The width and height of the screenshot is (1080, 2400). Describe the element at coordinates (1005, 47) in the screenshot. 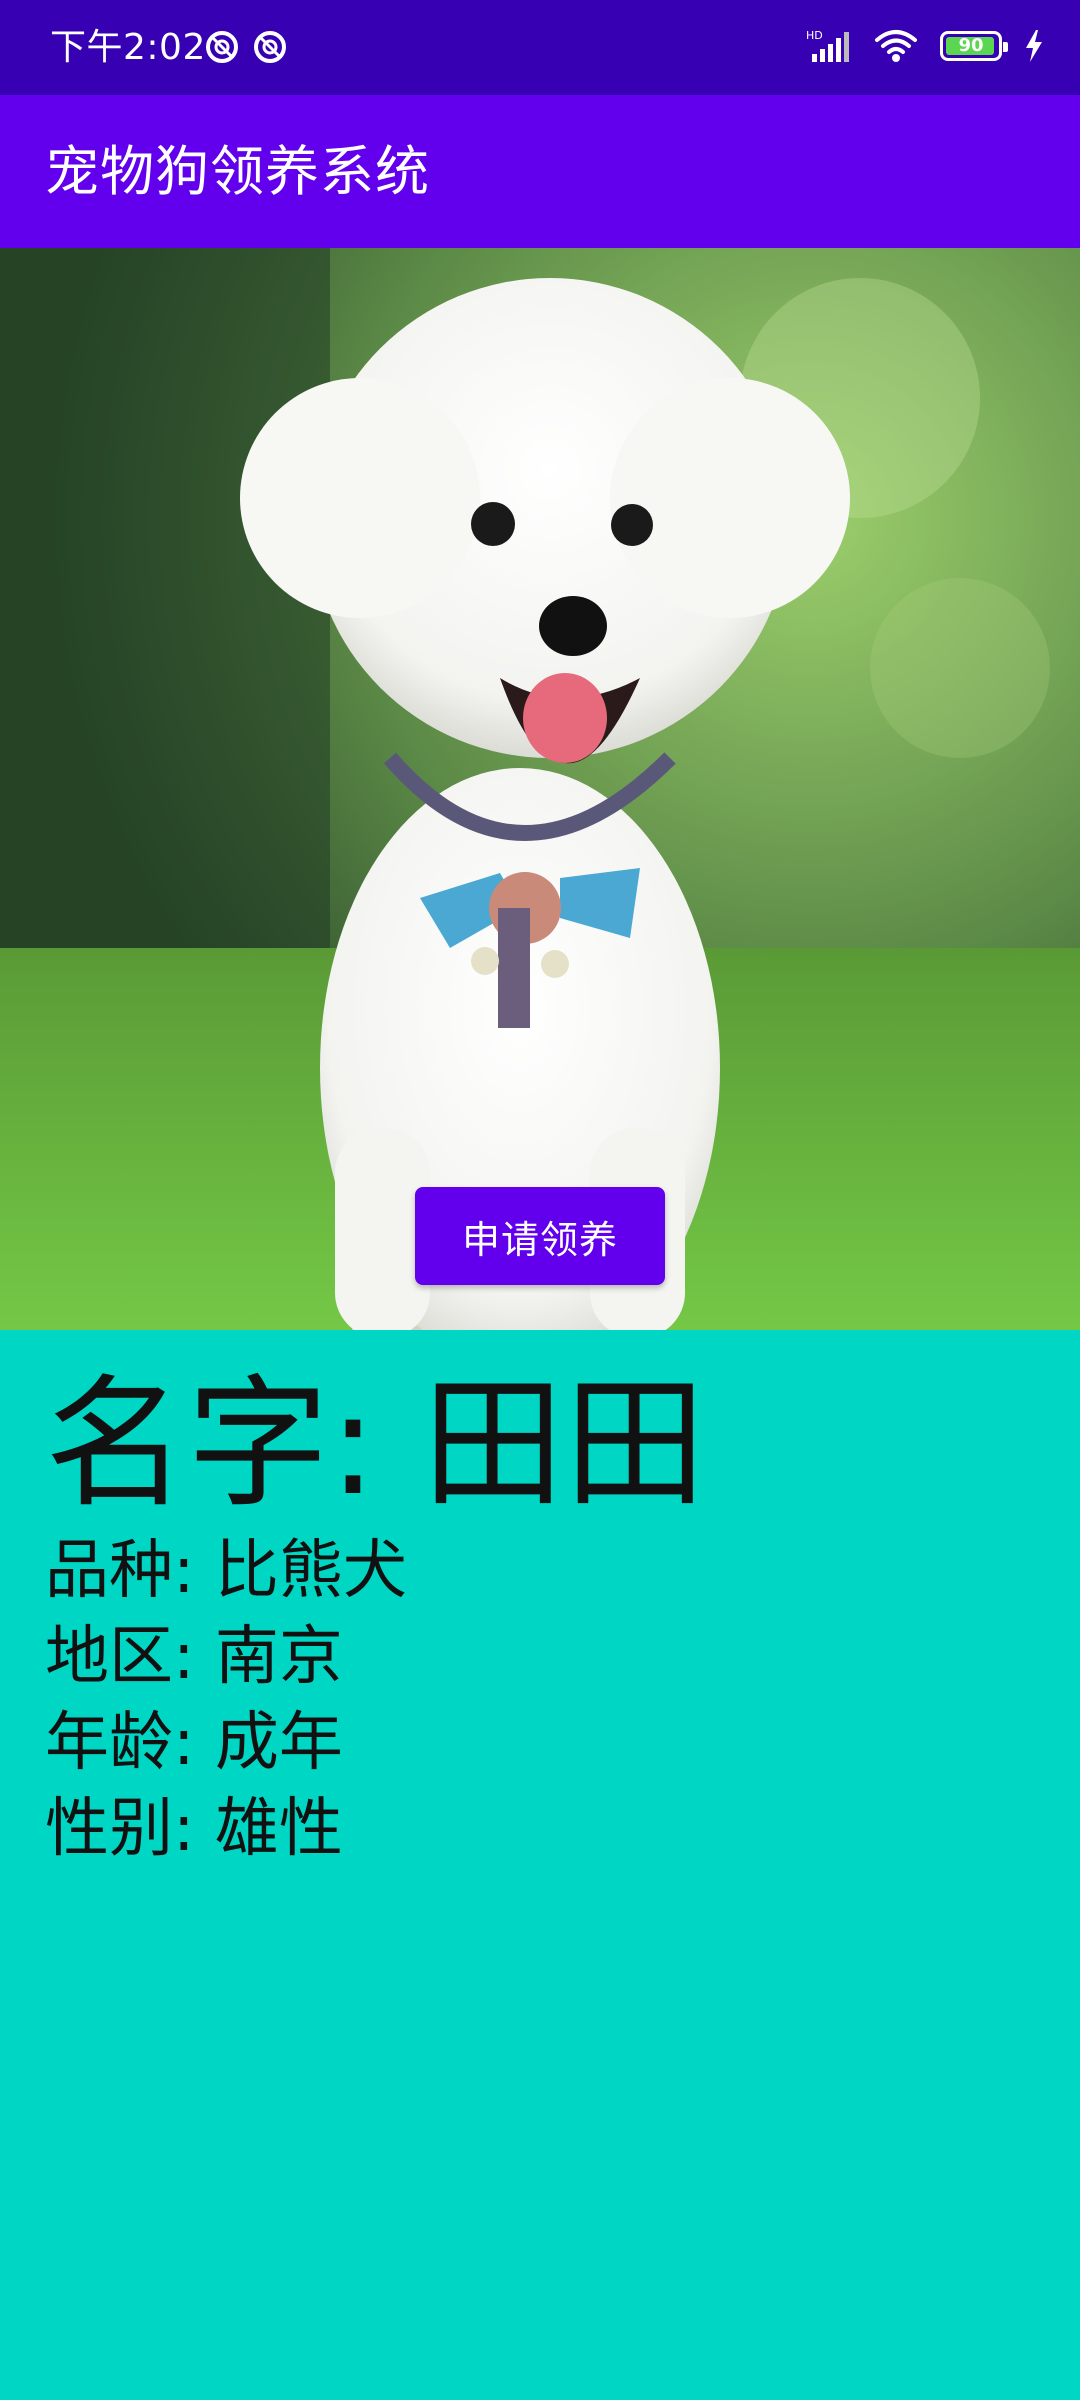

I see `battery-tip` at that location.